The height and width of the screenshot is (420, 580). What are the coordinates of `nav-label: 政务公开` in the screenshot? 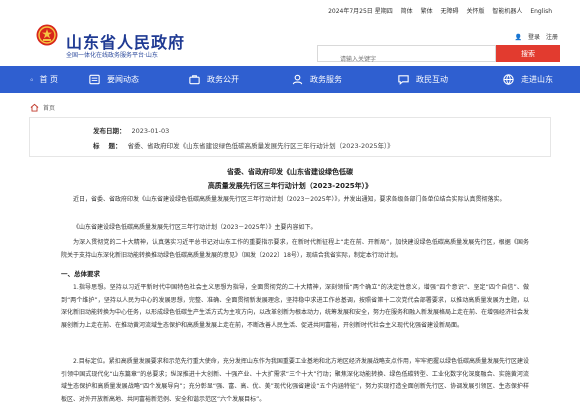 It's located at (223, 79).